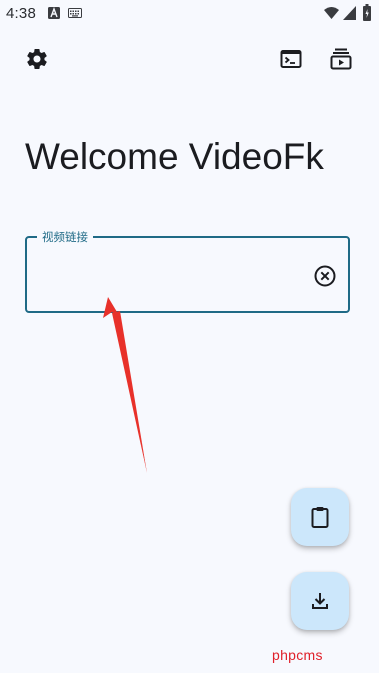 The height and width of the screenshot is (673, 379). I want to click on download-button, so click(320, 601).